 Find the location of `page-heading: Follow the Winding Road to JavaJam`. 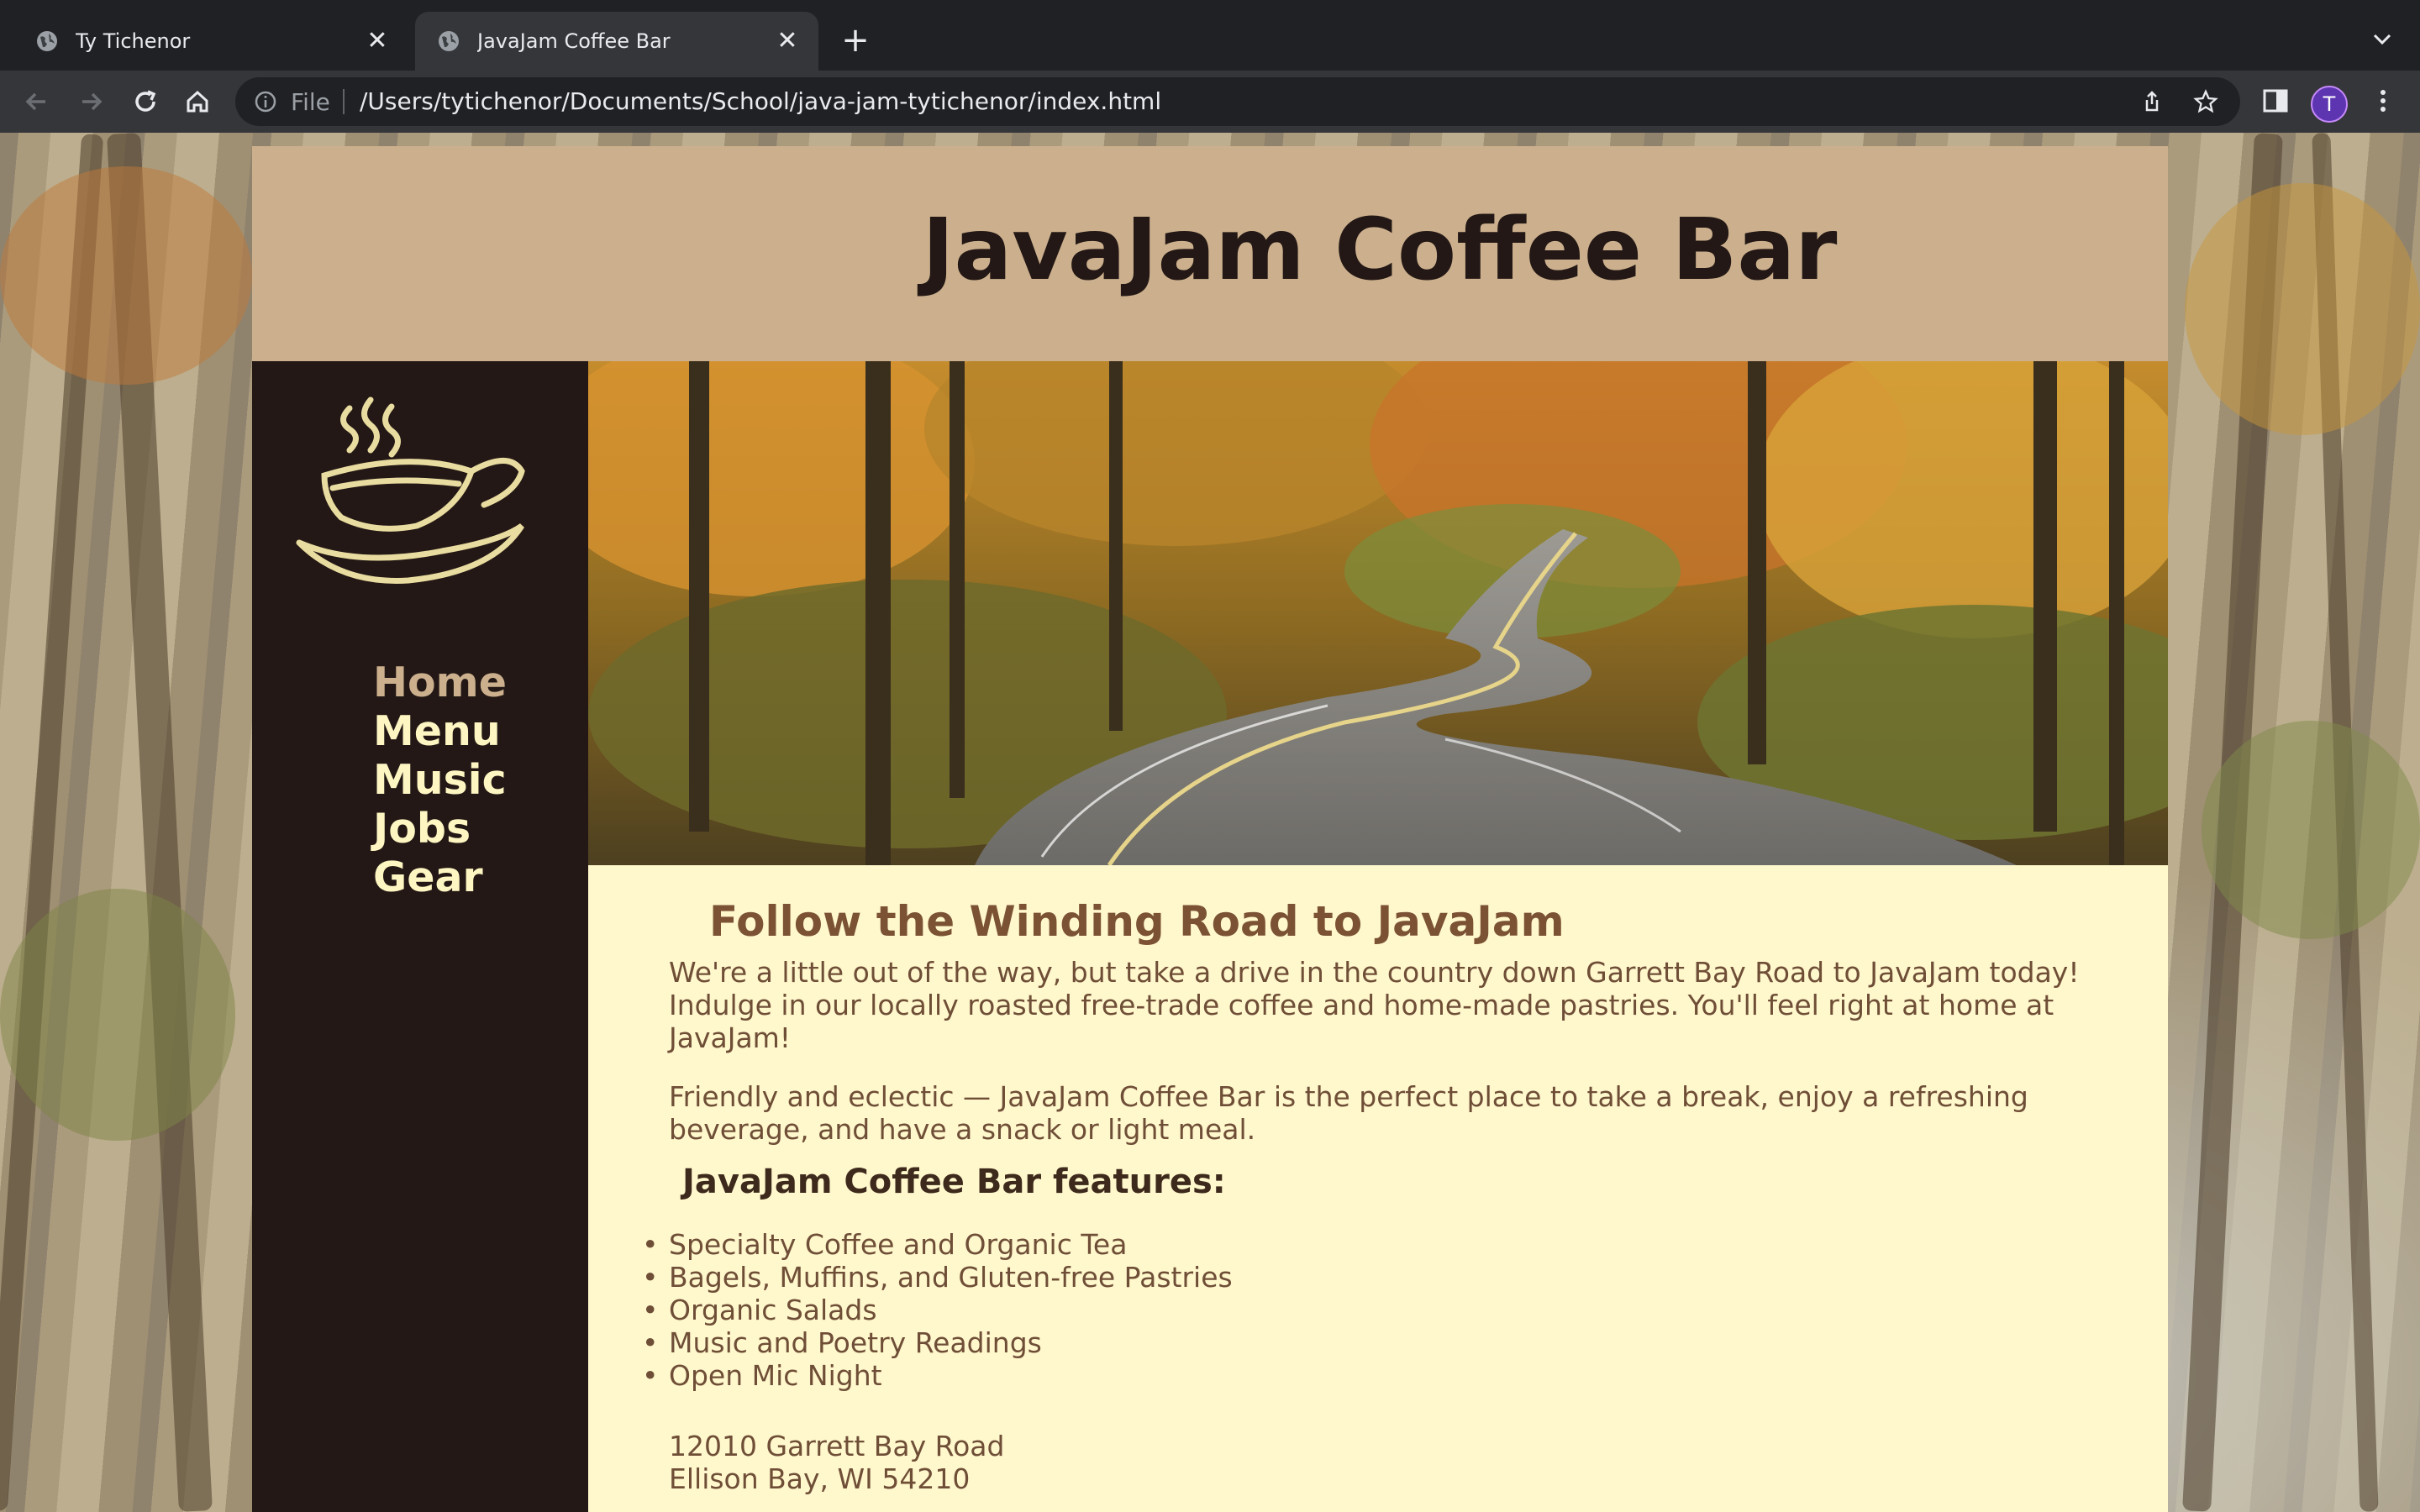

page-heading: Follow the Winding Road to JavaJam is located at coordinates (1137, 921).